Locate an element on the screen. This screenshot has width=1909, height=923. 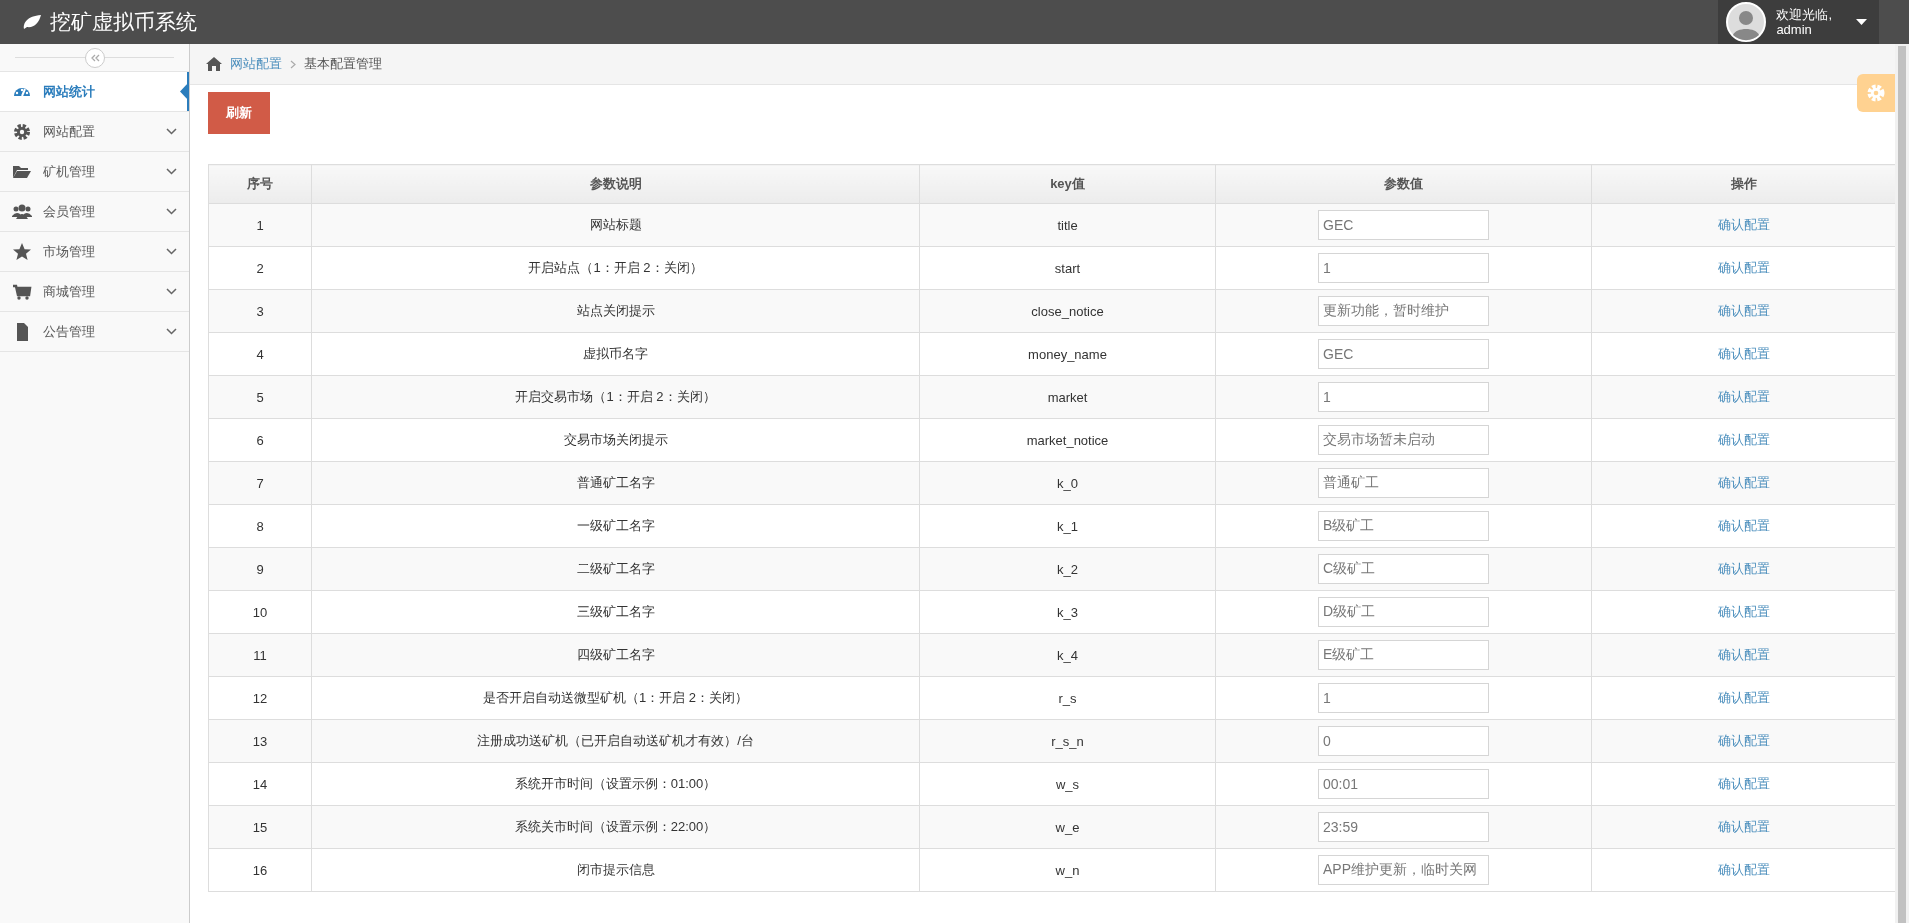
table-cell: 13 is located at coordinates (260, 741).